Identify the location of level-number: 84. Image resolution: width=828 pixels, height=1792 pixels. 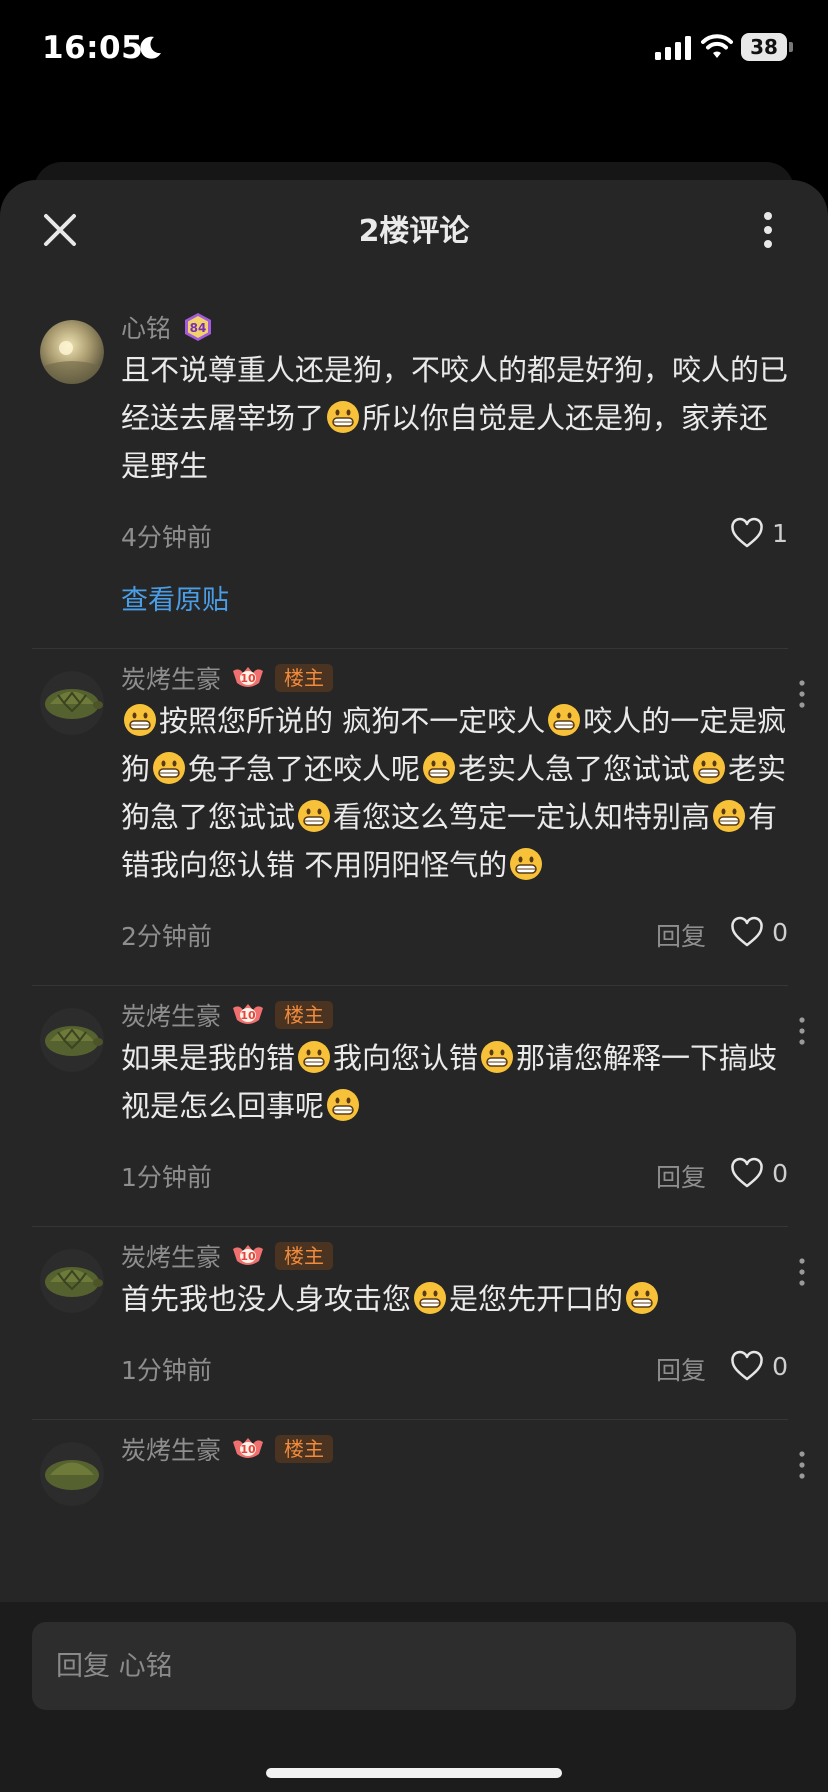
(198, 328).